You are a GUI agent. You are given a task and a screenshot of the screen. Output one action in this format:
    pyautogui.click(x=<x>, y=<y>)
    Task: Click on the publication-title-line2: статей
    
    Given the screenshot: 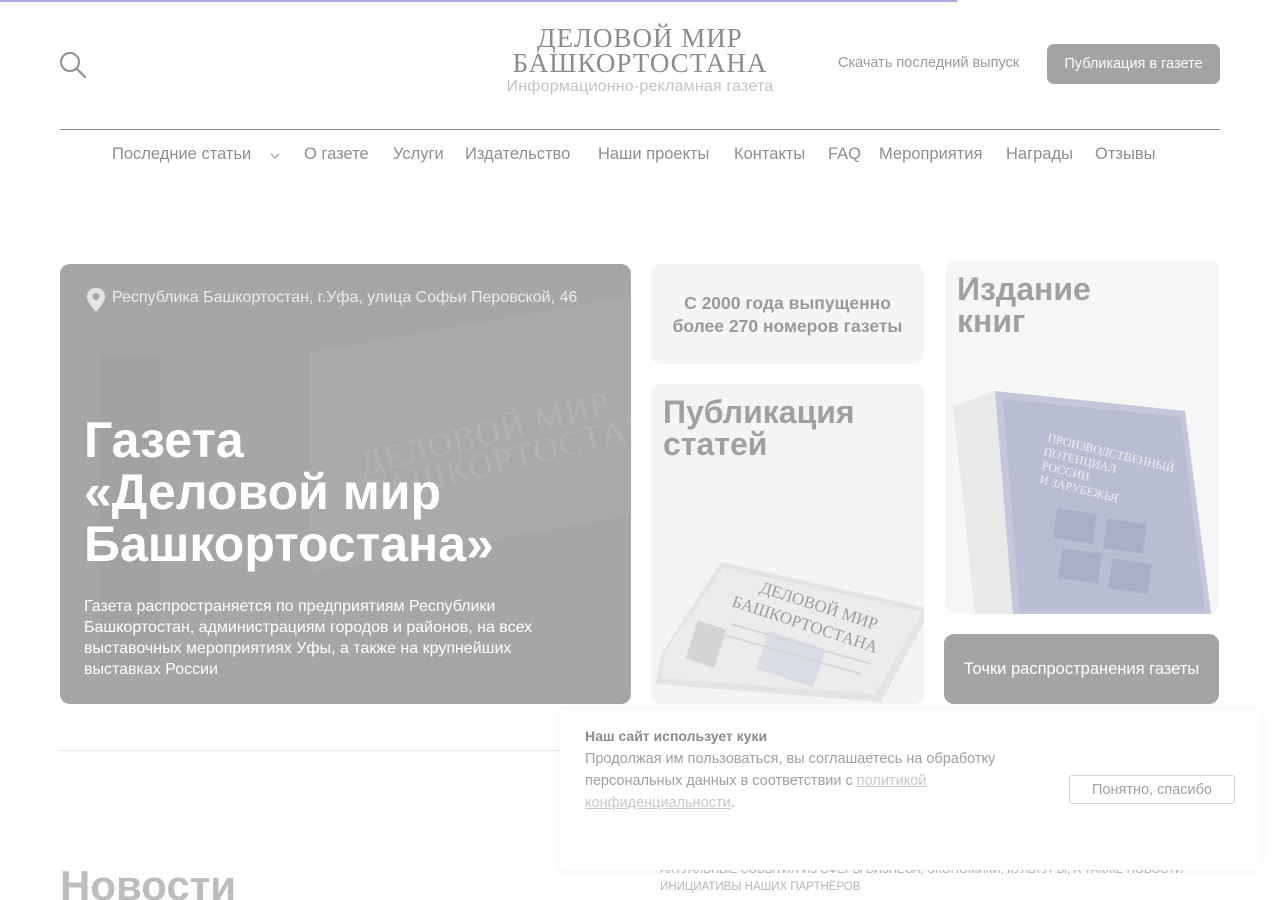 What is the action you would take?
    pyautogui.click(x=715, y=444)
    